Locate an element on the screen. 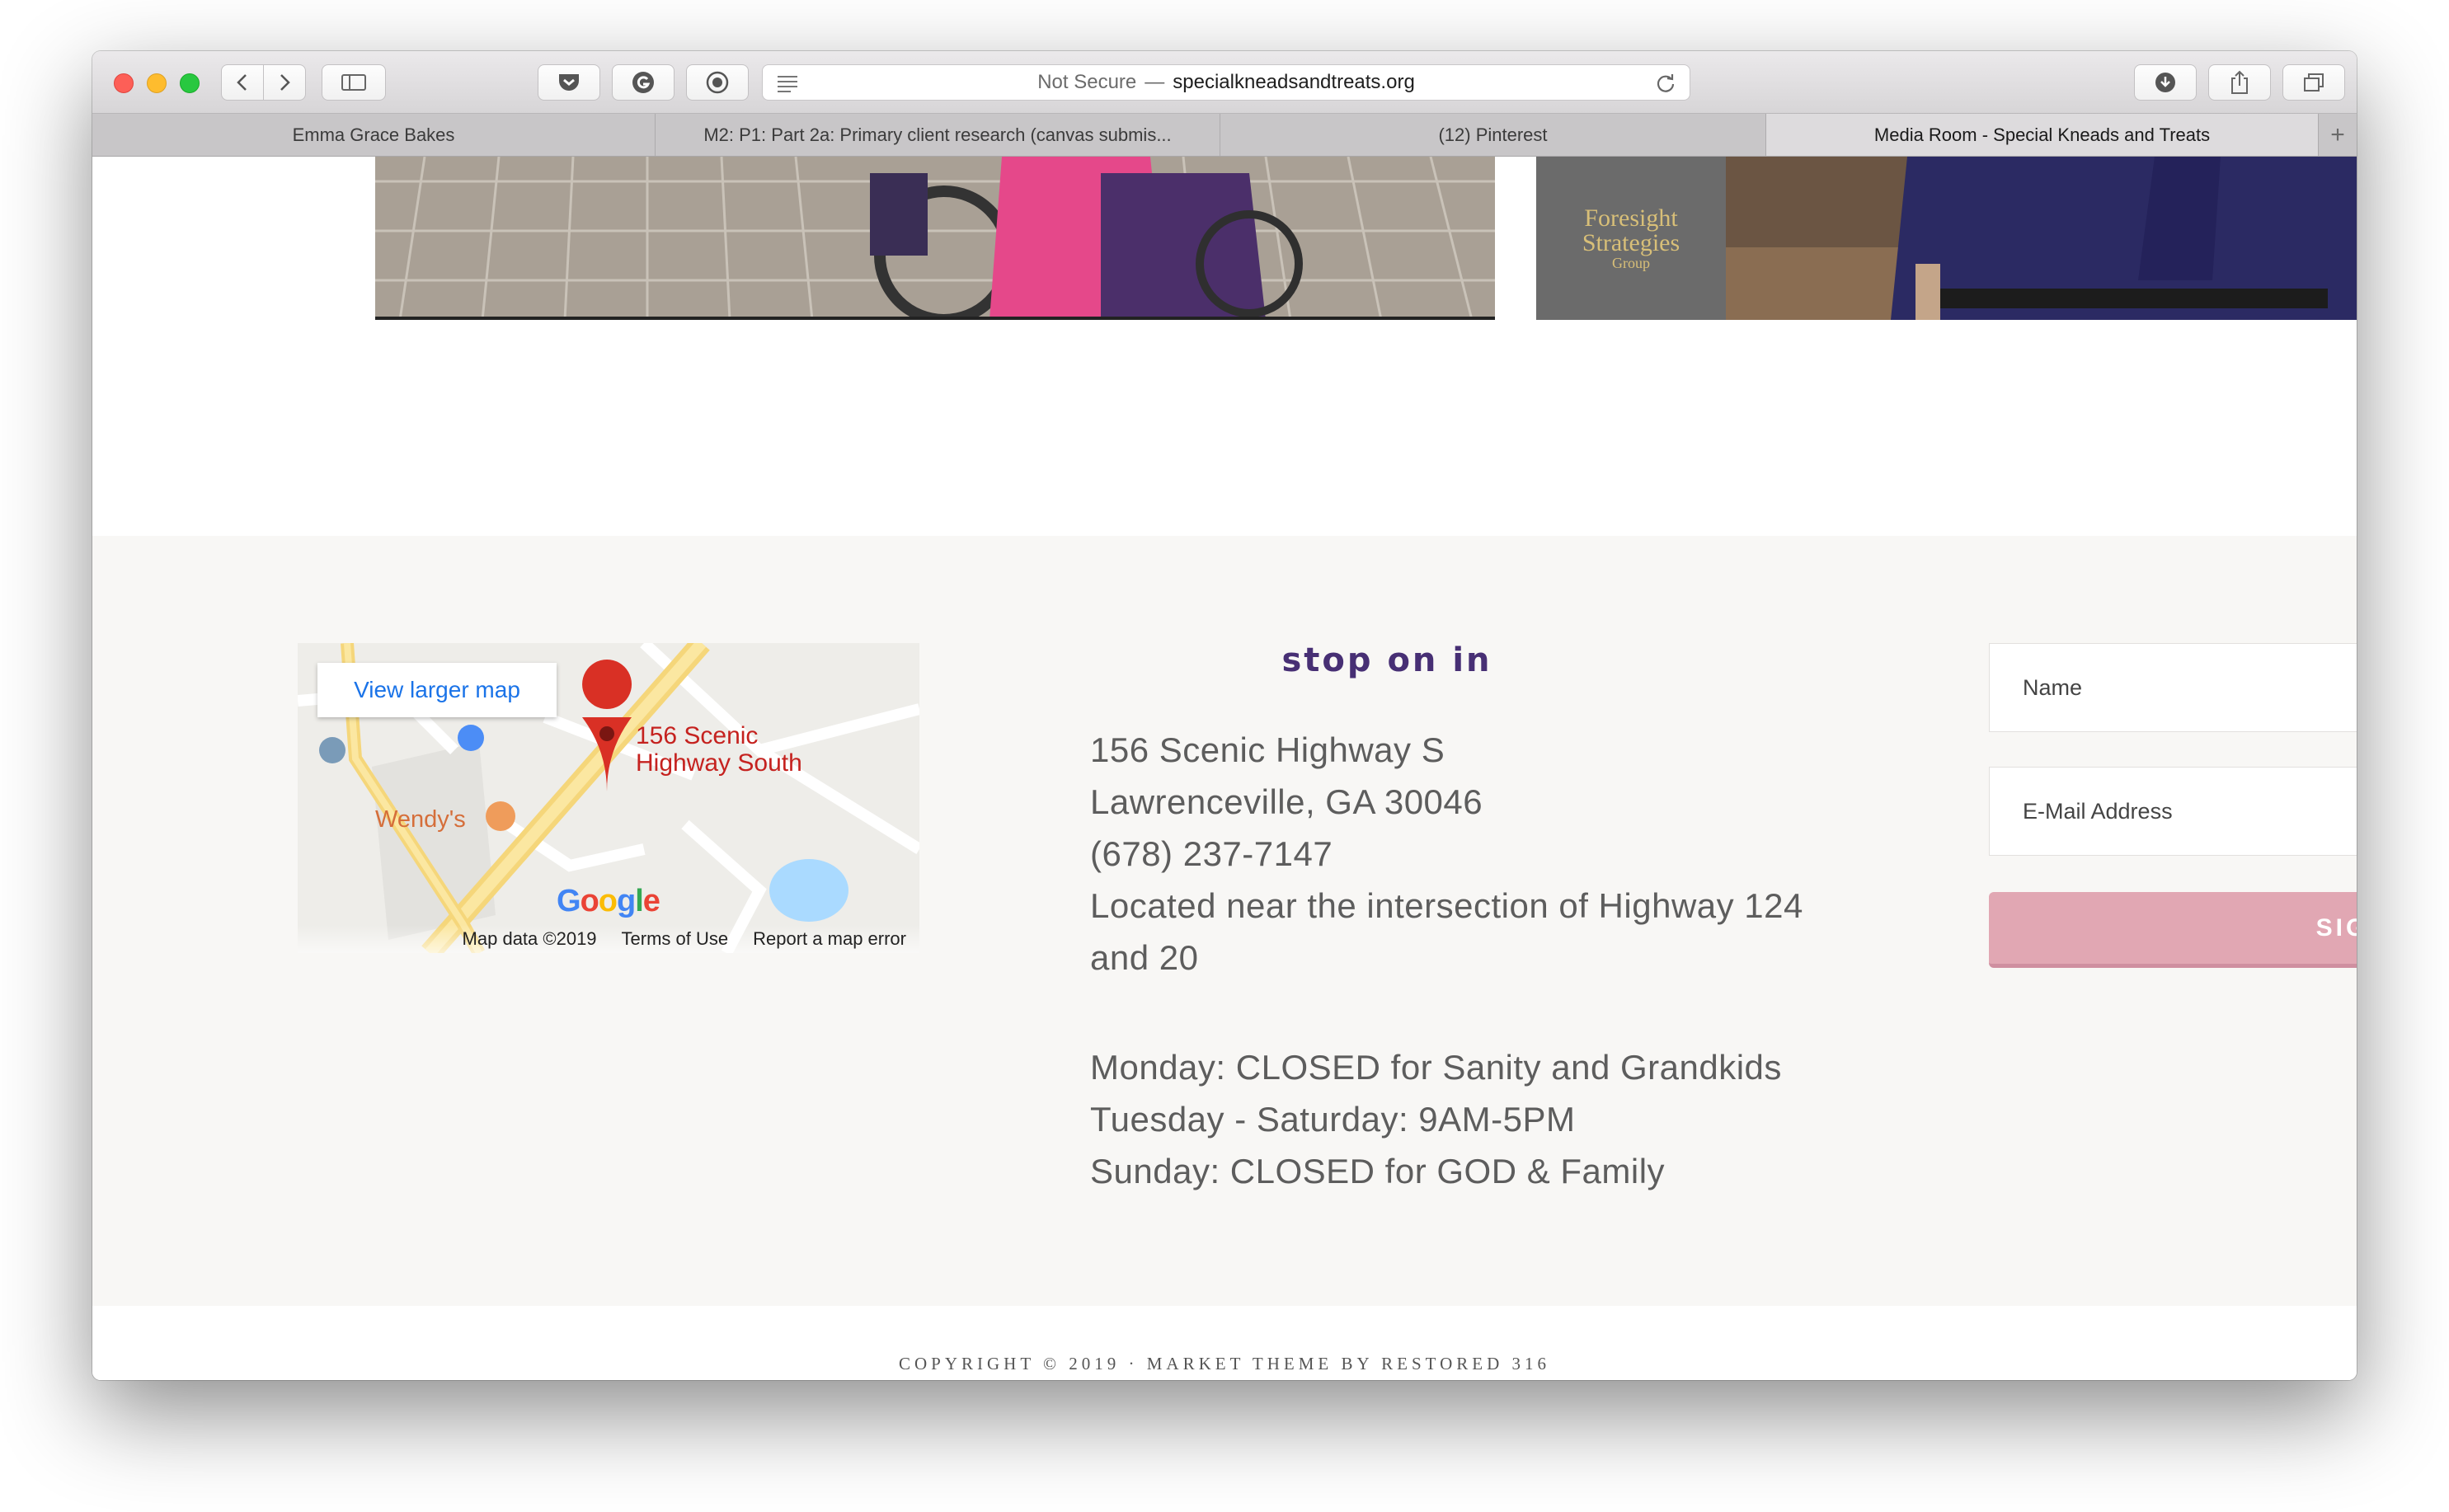  view-larger-map-link: View larger map is located at coordinates (437, 690).